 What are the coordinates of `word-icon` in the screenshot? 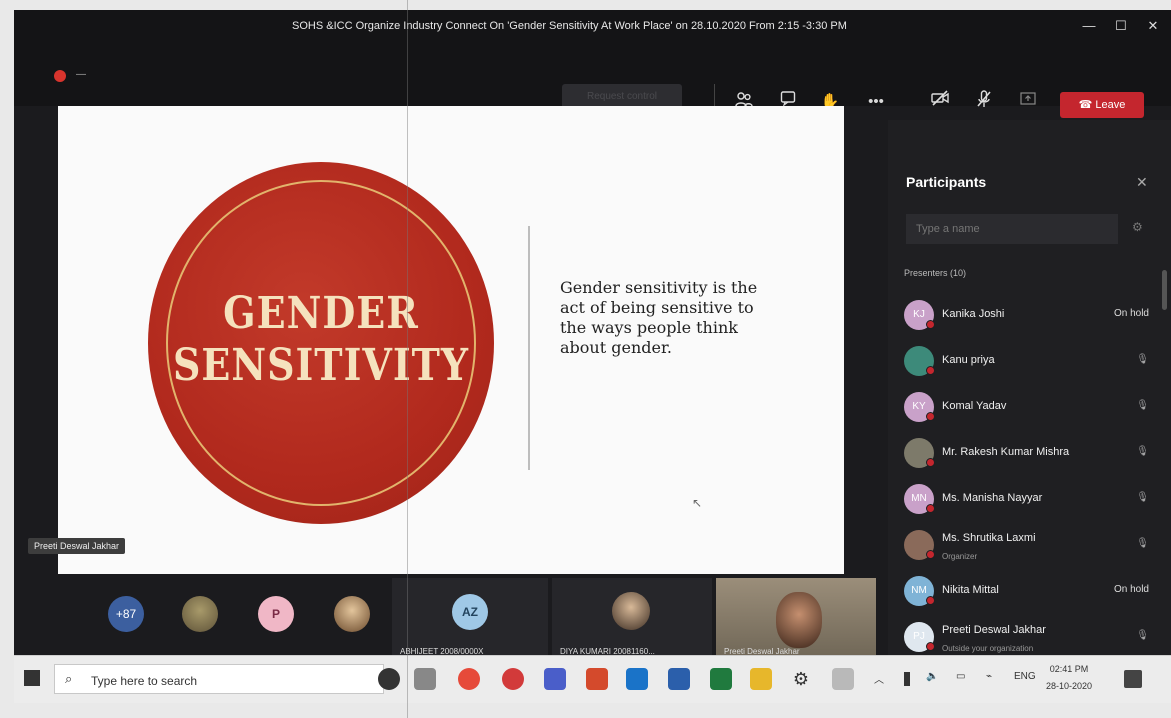 It's located at (679, 679).